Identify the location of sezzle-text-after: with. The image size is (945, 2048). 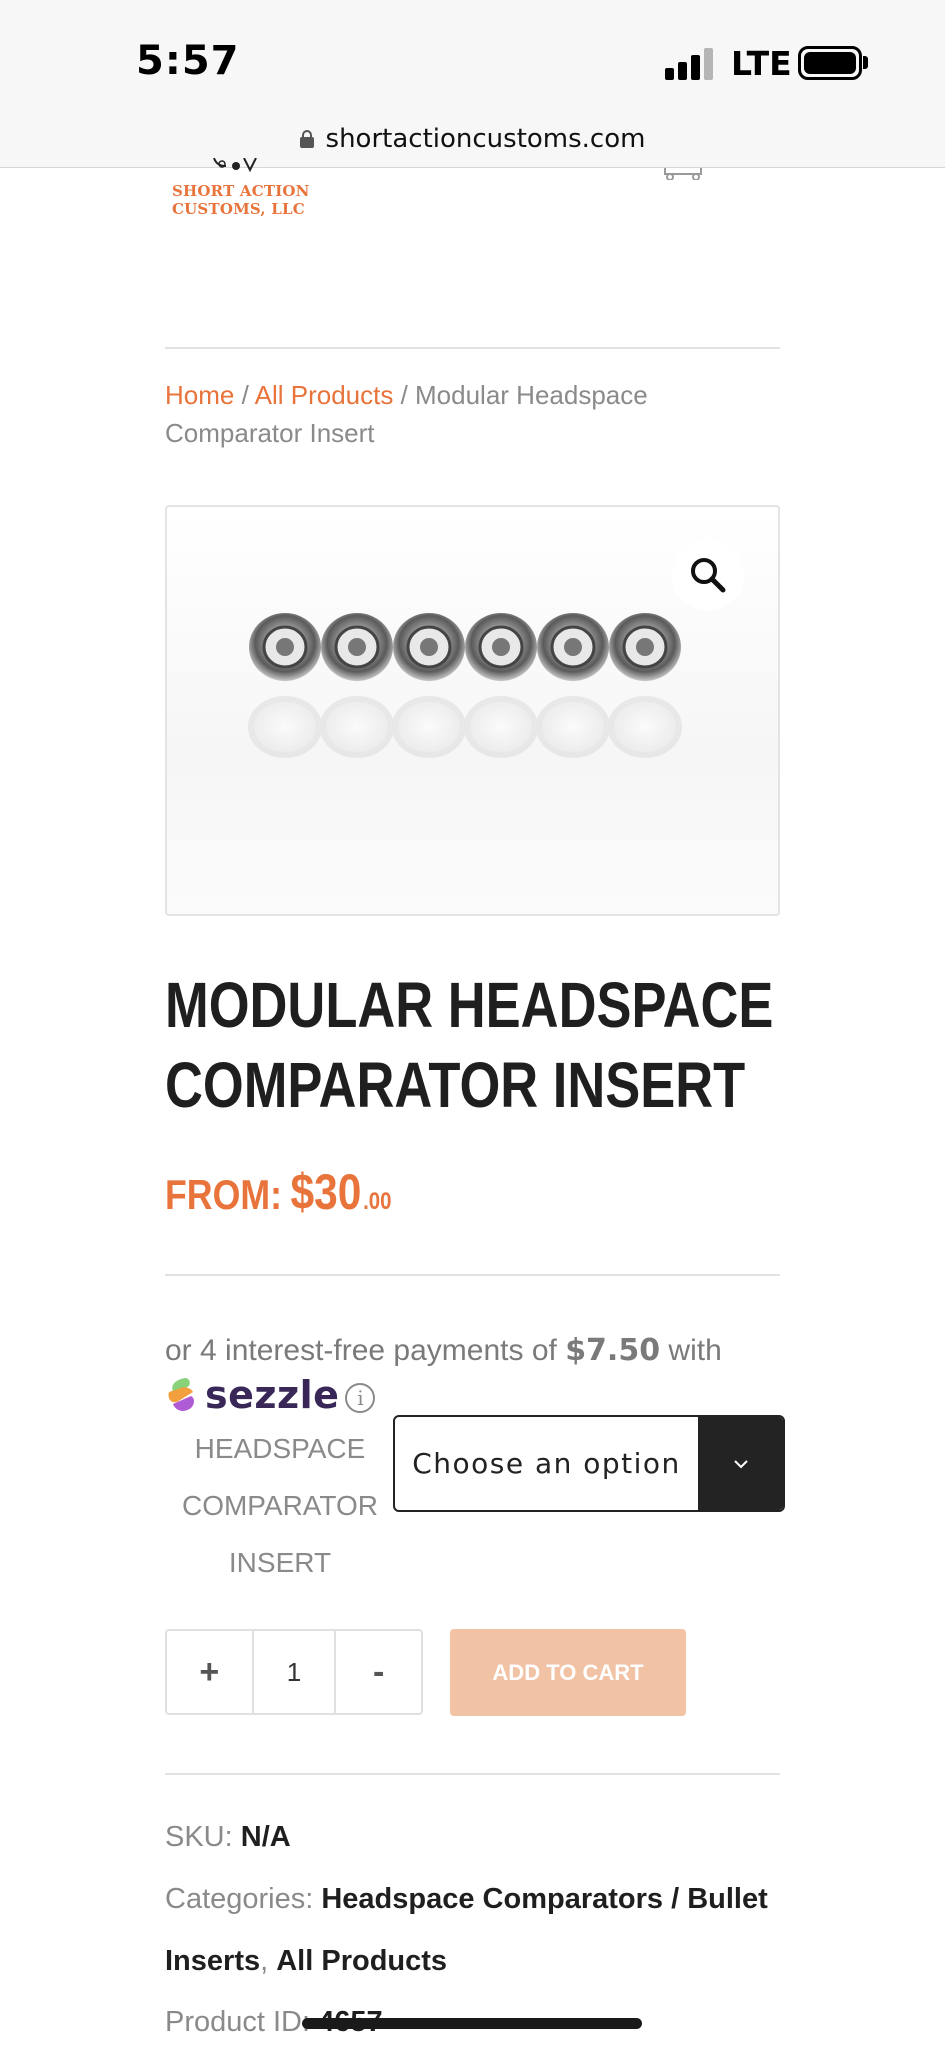
(691, 1350).